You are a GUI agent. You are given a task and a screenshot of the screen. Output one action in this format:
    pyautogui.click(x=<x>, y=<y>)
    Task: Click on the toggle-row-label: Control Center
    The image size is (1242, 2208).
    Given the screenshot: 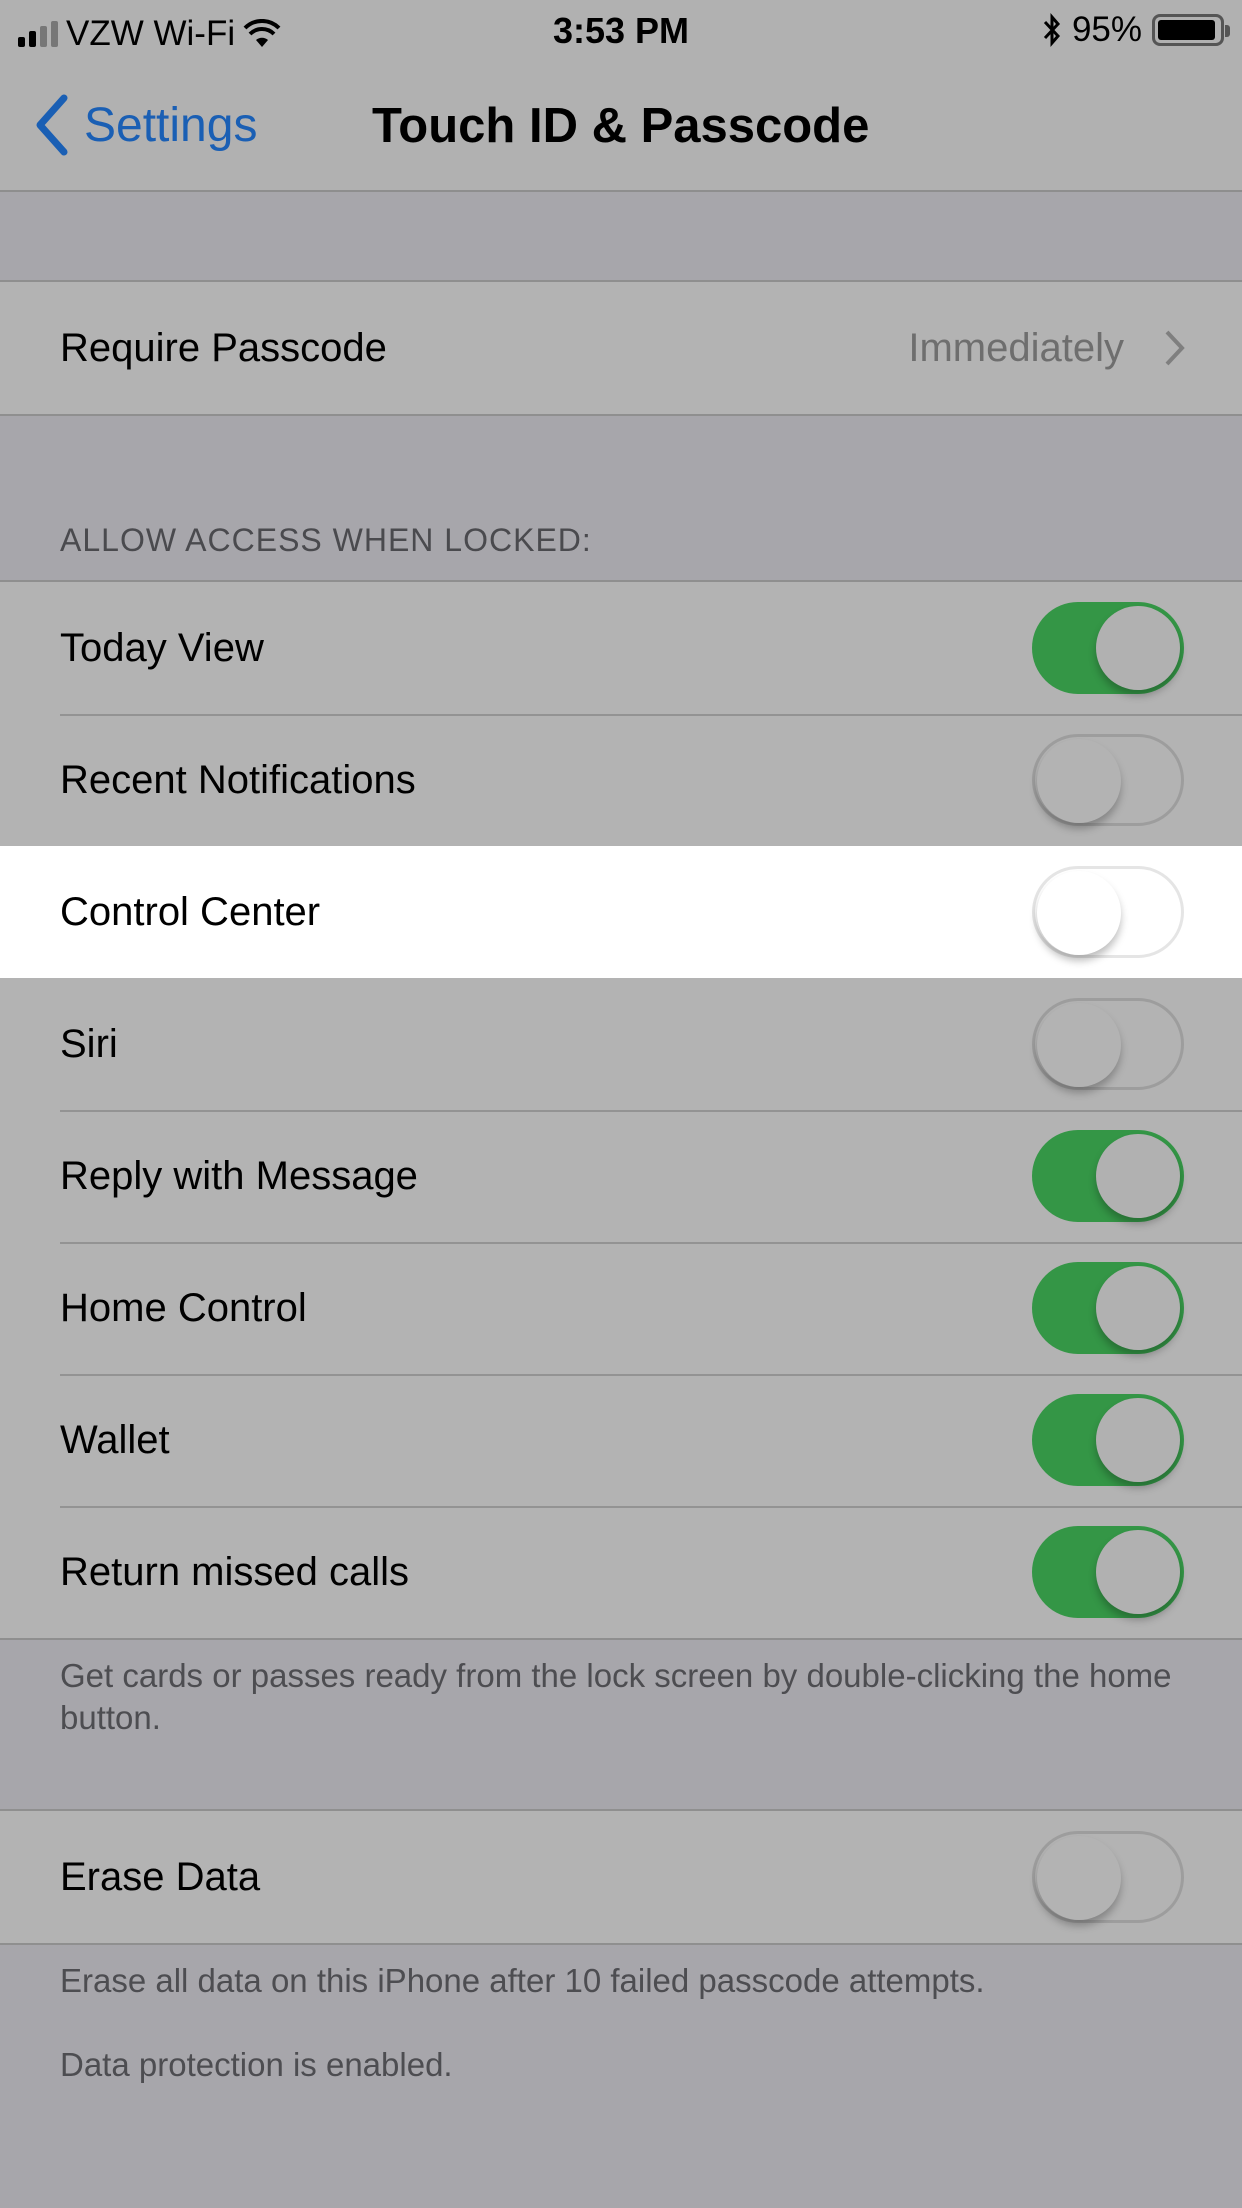 What is the action you would take?
    pyautogui.click(x=190, y=911)
    